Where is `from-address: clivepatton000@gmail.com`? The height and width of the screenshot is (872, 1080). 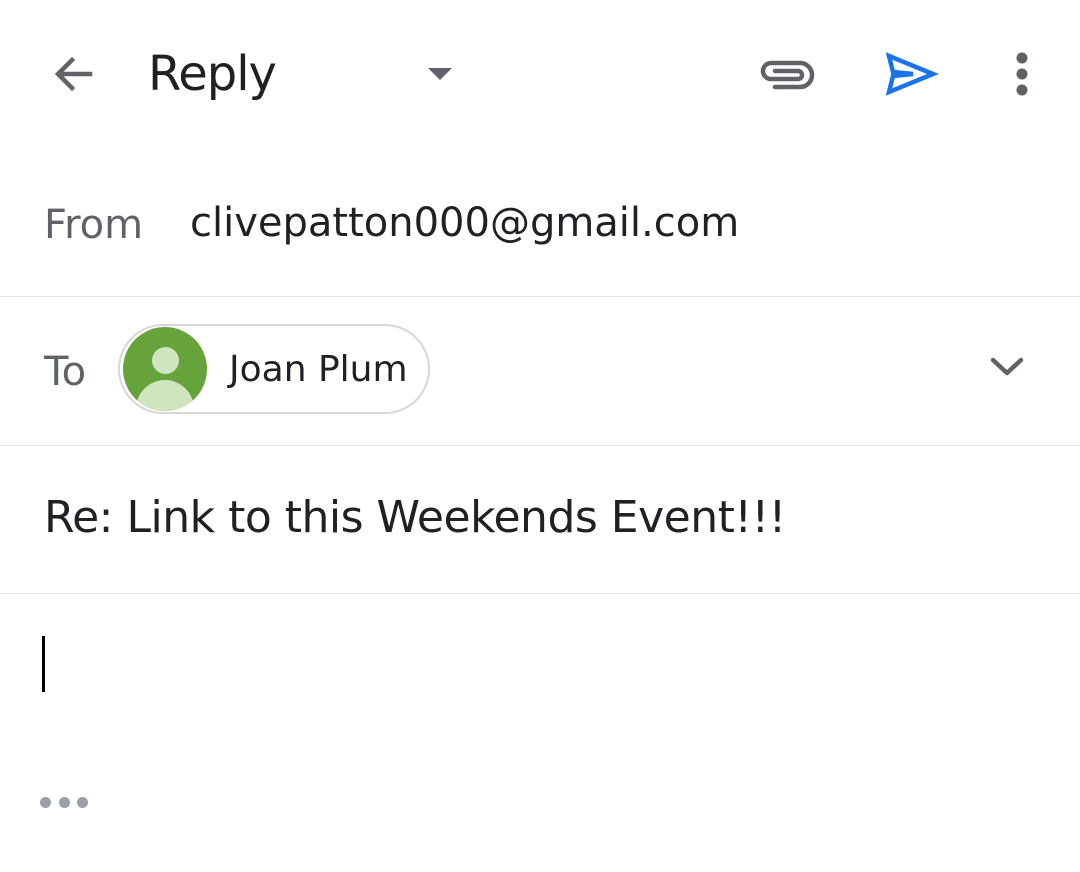 from-address: clivepatton000@gmail.com is located at coordinates (464, 223).